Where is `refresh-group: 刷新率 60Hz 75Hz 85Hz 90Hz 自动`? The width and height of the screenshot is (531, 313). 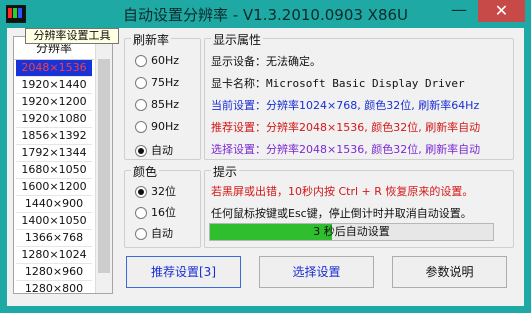 refresh-group: 刷新率 60Hz 75Hz 85Hz 90Hz 自动 is located at coordinates (162, 95).